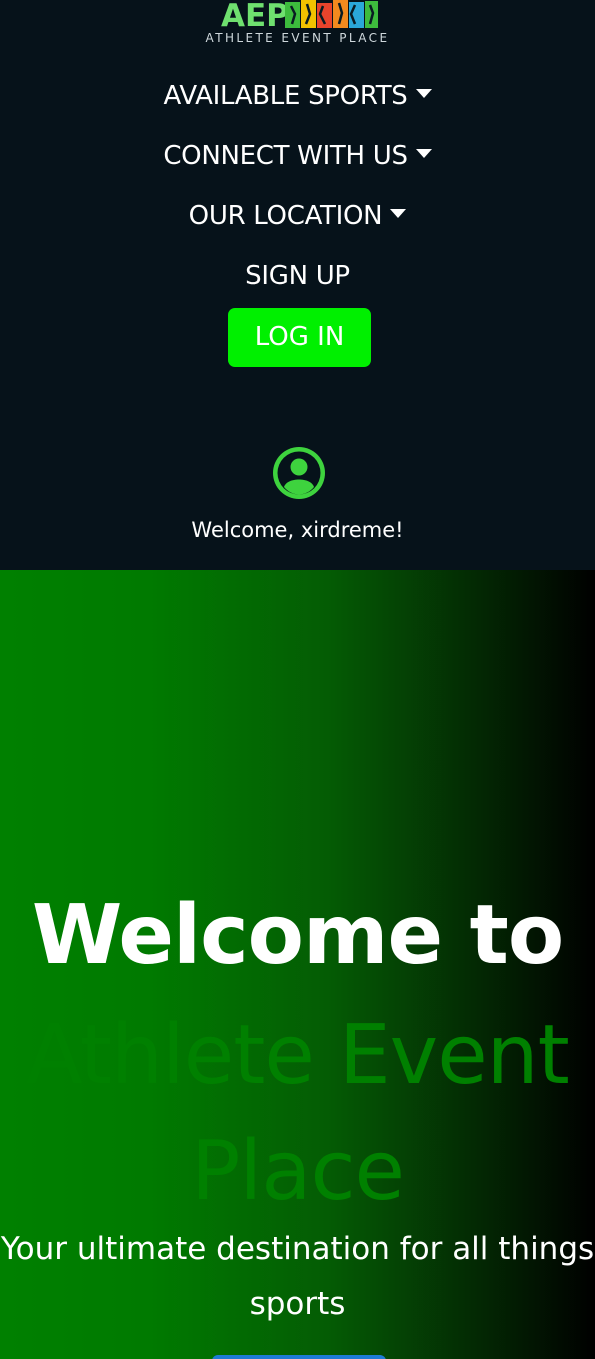 The height and width of the screenshot is (1359, 595). I want to click on hero-cta-button, so click(299, 1357).